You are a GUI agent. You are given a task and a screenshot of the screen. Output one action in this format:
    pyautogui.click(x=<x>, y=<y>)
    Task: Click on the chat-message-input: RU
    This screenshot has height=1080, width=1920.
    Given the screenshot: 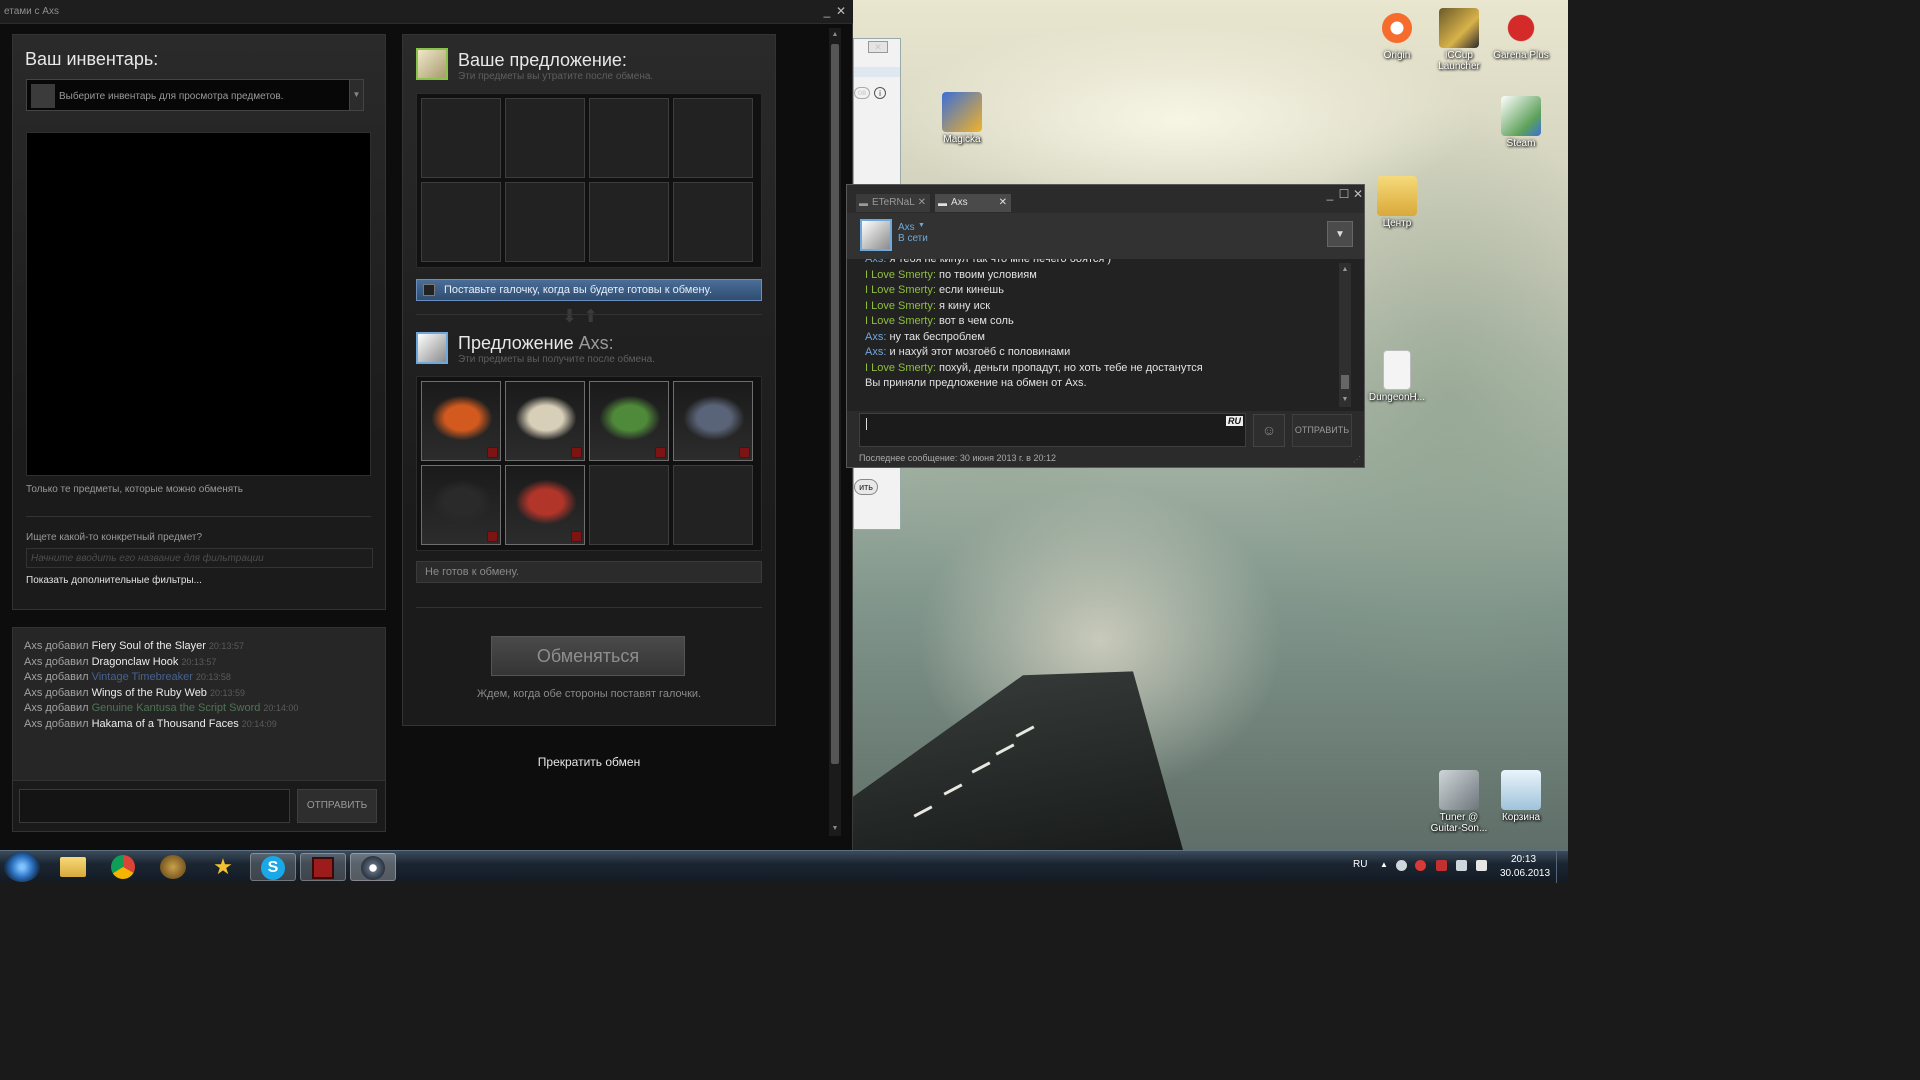 What is the action you would take?
    pyautogui.click(x=1052, y=430)
    